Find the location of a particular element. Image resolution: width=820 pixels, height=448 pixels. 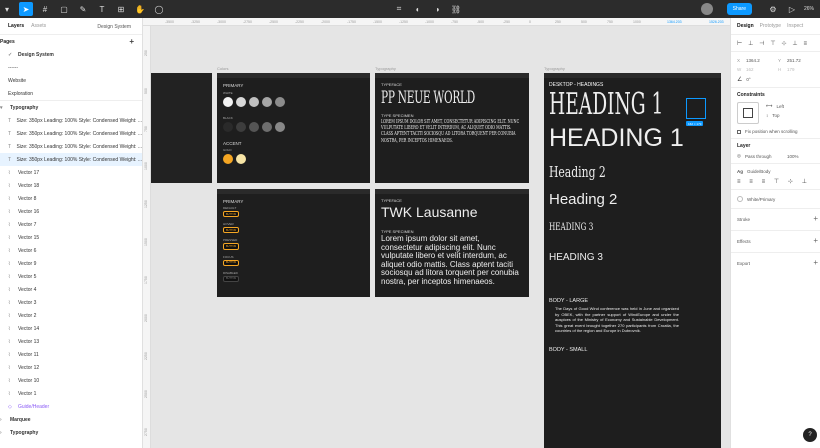

layer-vector-item: ⌇ Vector 2 is located at coordinates (71, 315).